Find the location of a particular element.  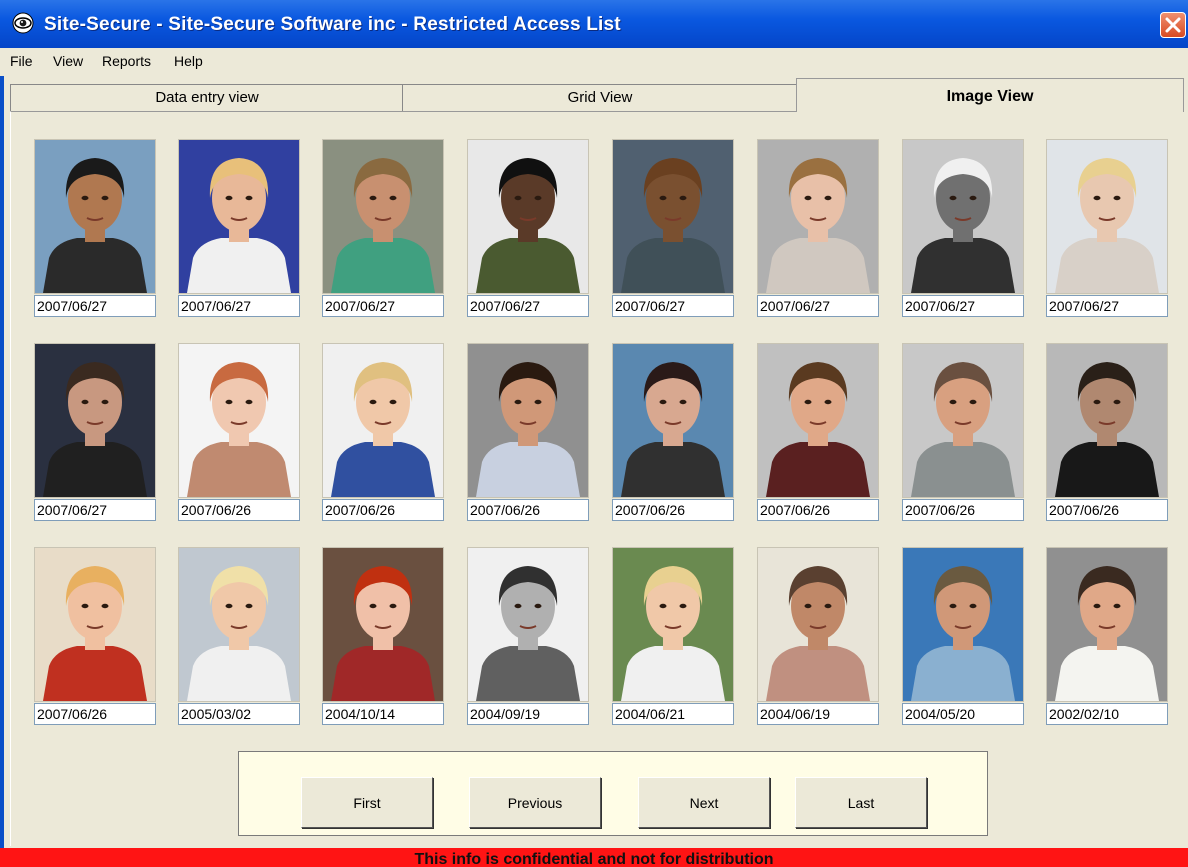

last-button: Last is located at coordinates (861, 802).